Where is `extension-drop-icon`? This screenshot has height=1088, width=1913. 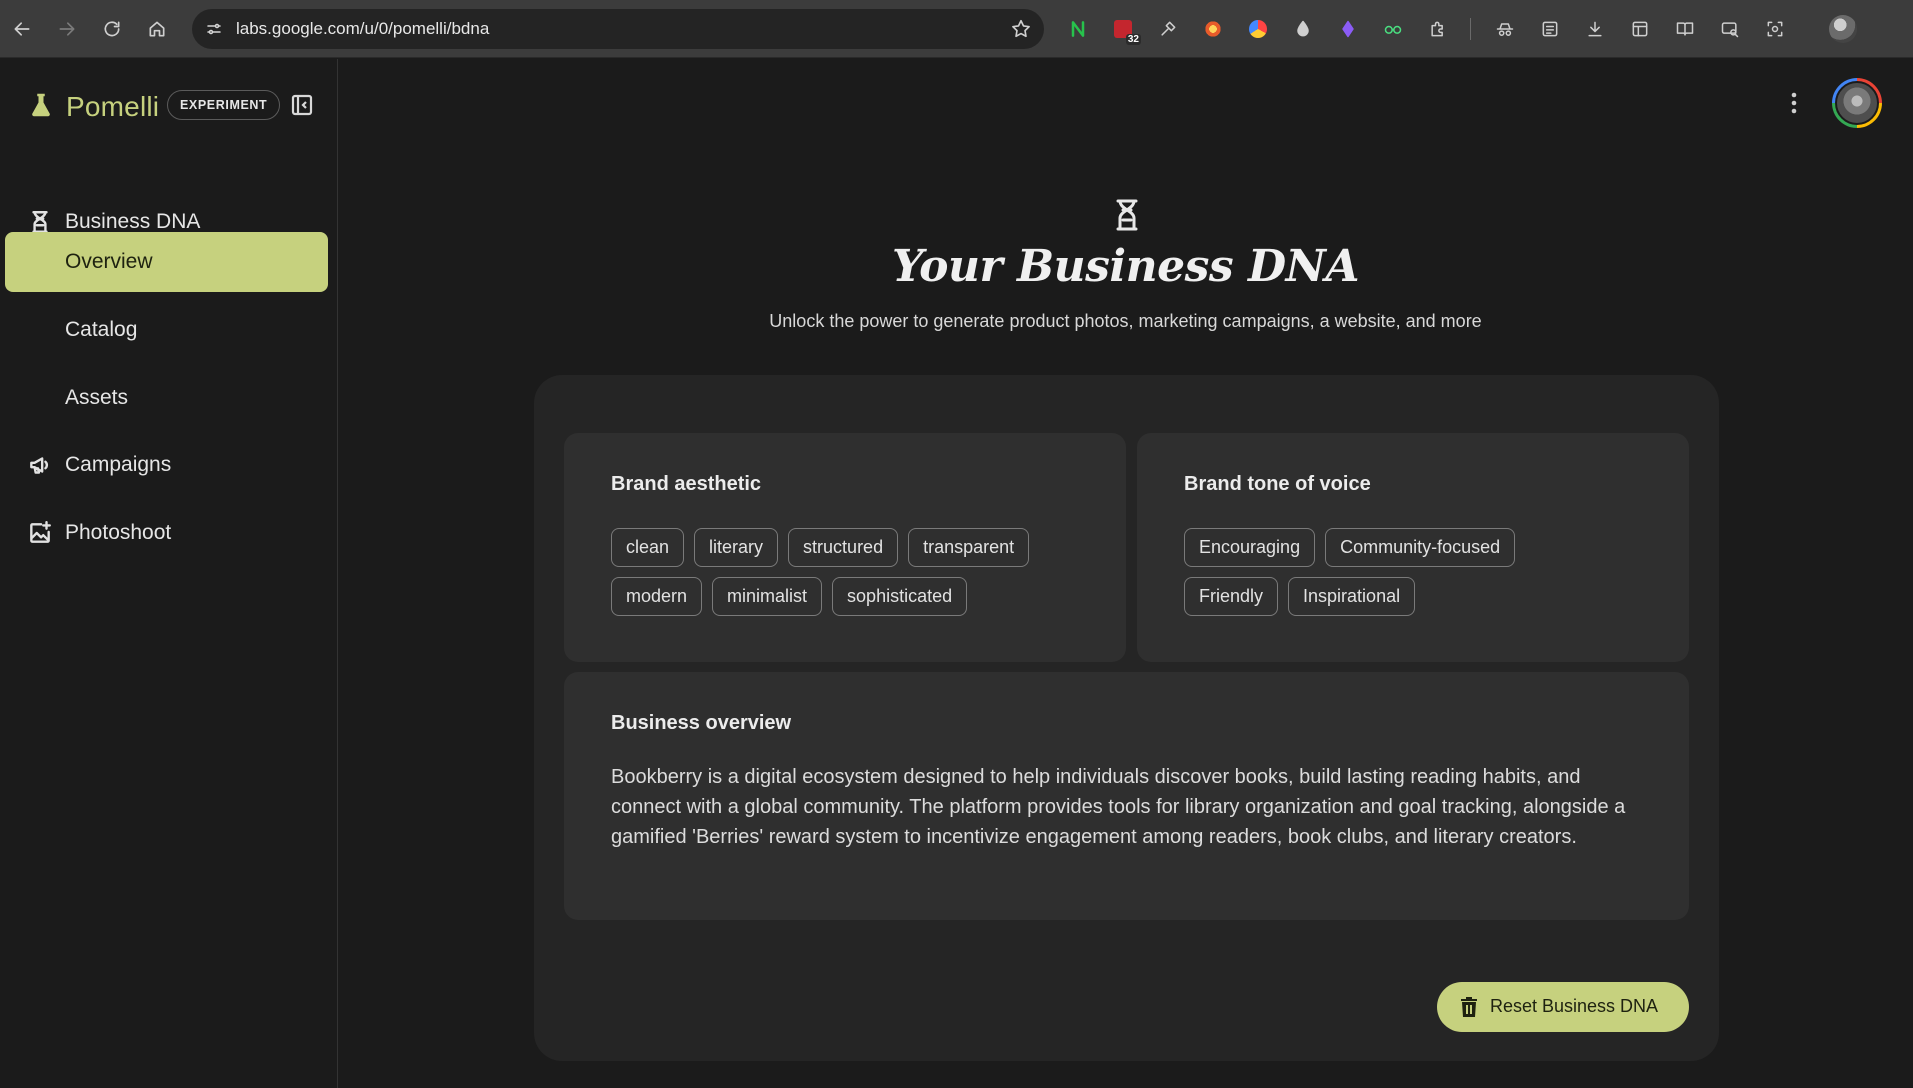
extension-drop-icon is located at coordinates (1303, 29).